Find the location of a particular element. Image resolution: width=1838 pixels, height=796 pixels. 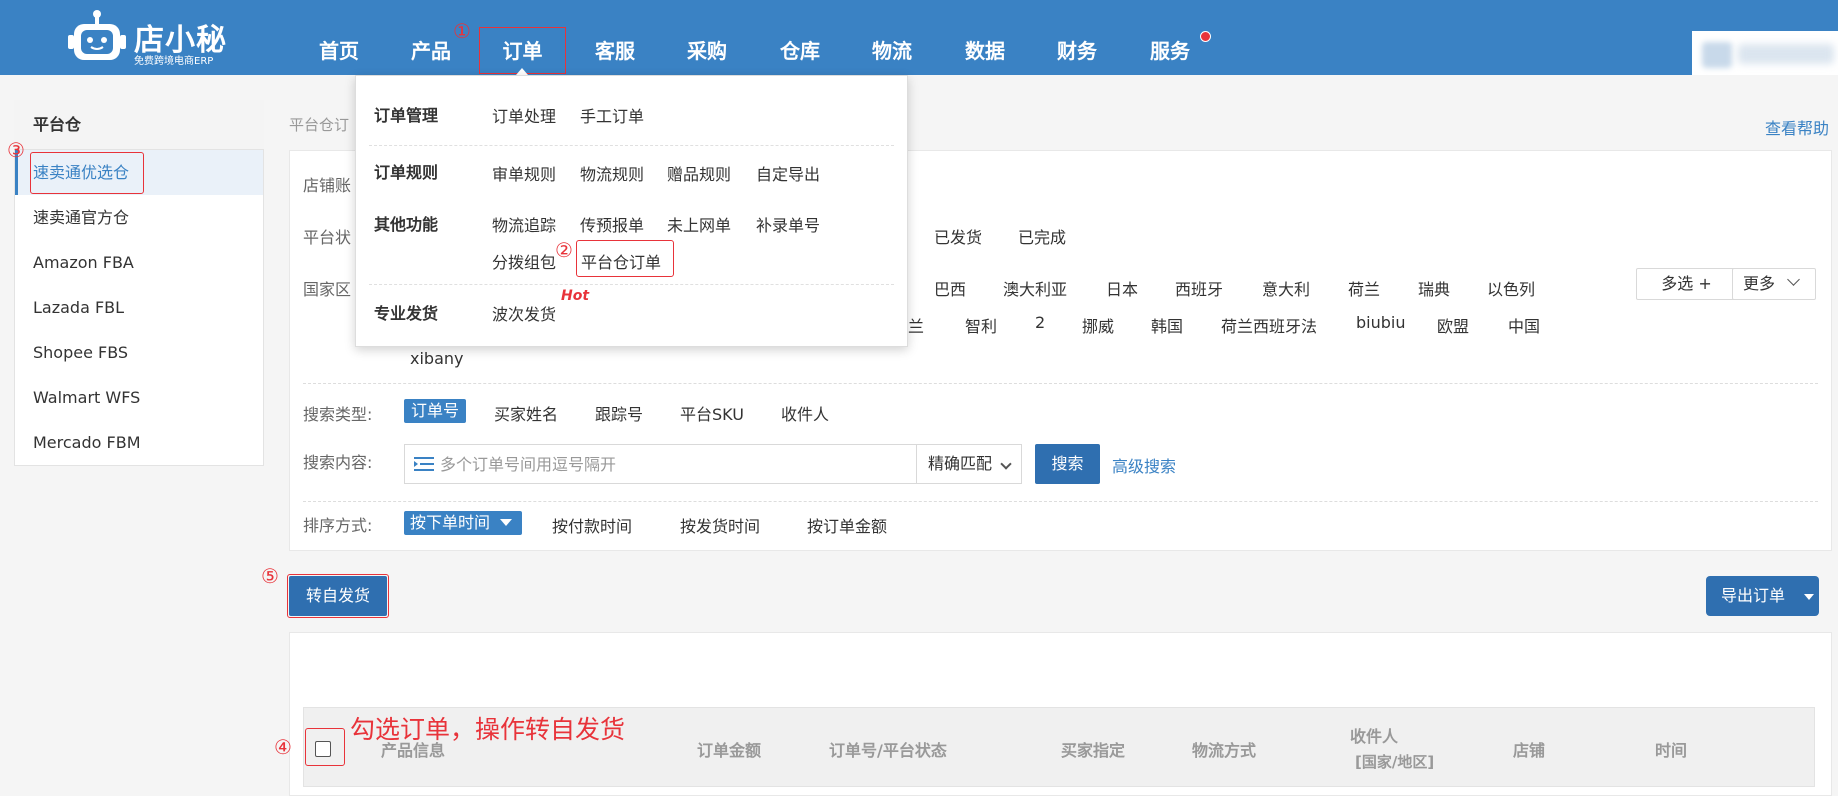

more-button: 更多 is located at coordinates (1774, 284).